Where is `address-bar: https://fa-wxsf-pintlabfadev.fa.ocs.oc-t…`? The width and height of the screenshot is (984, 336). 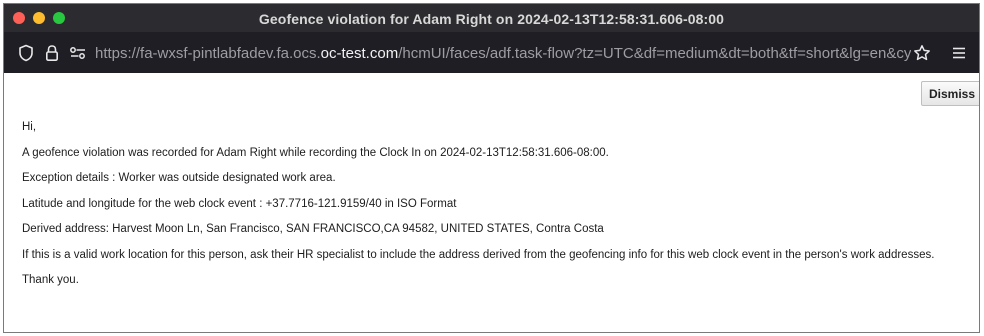
address-bar: https://fa-wxsf-pintlabfadev.fa.ocs.oc-t… is located at coordinates (491, 52).